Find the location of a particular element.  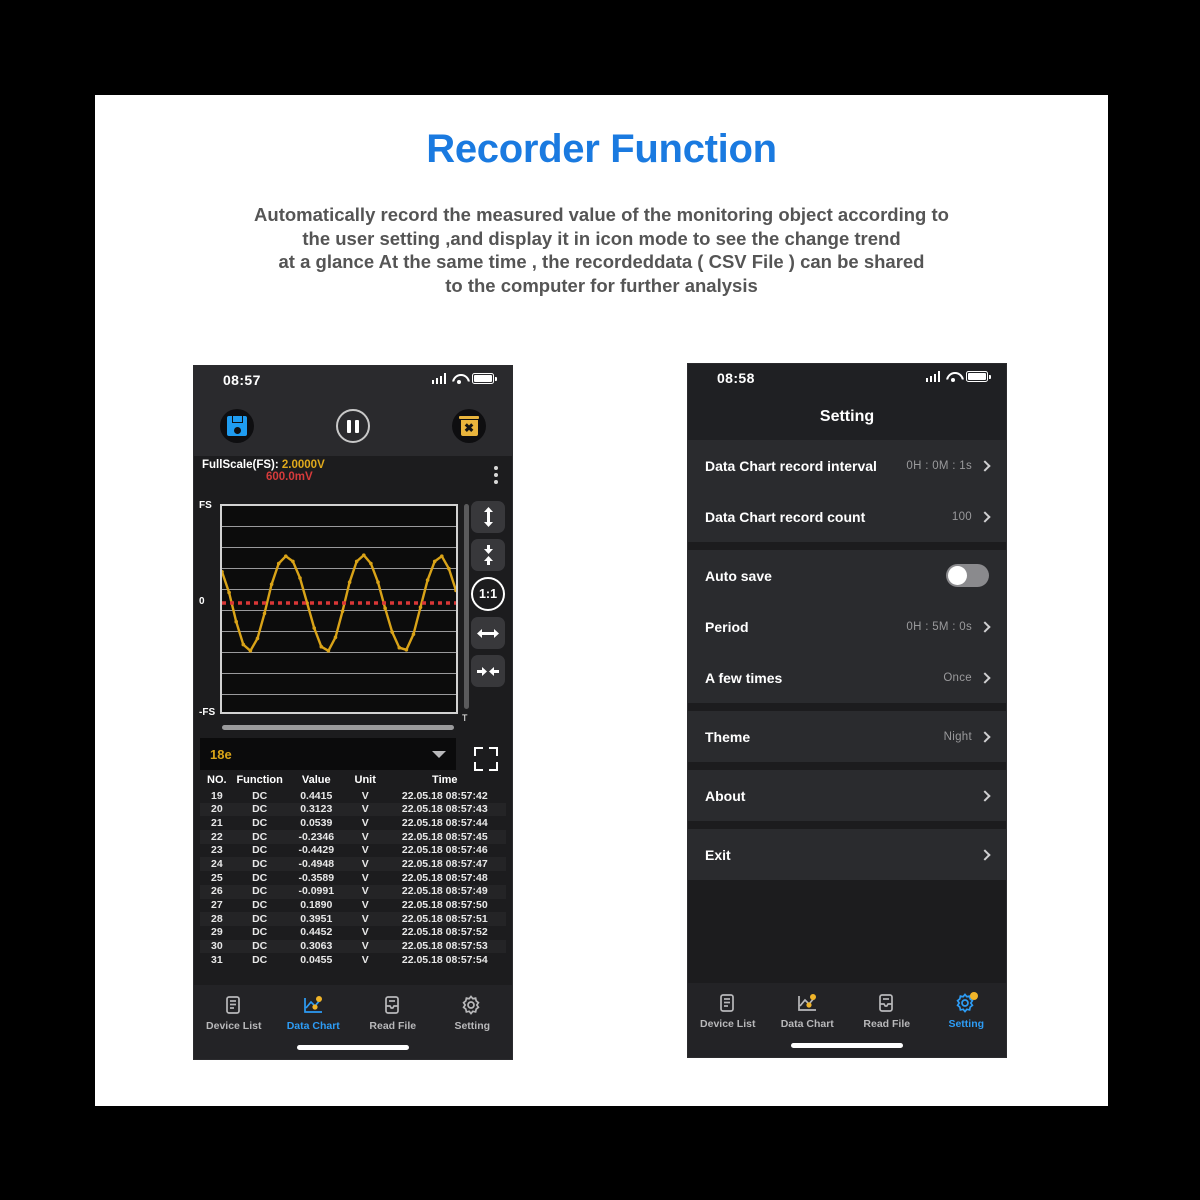

table-cell-val: -0.2346 is located at coordinates (316, 837).